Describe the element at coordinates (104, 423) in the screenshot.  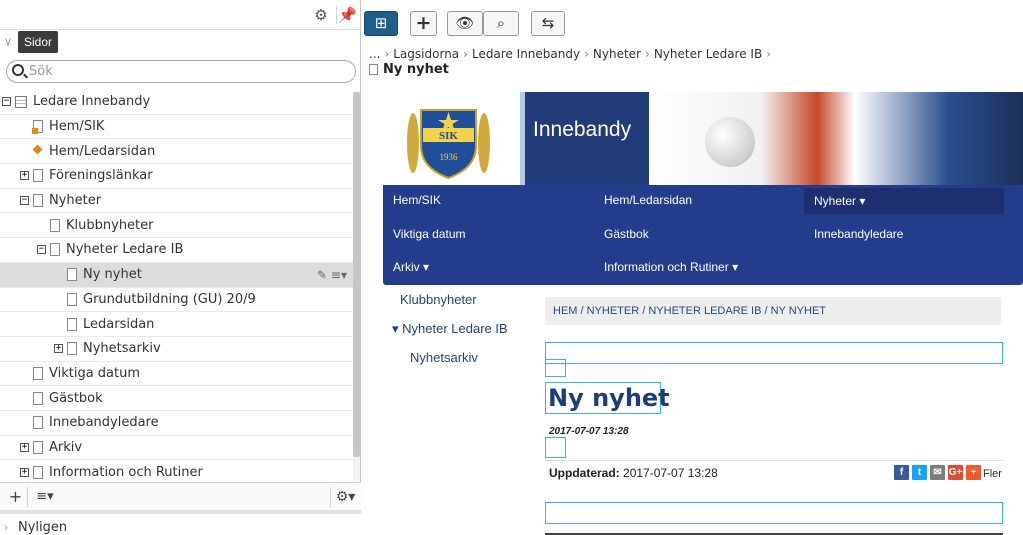
I see `tree-item-label: Innebandyledare` at that location.